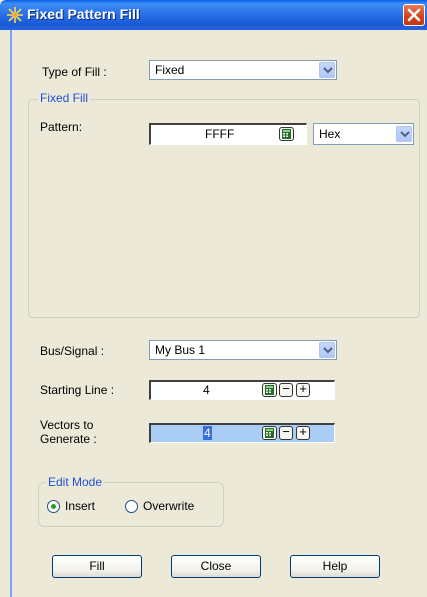 This screenshot has width=427, height=597. What do you see at coordinates (61, 127) in the screenshot?
I see `pattern-label: Pattern:` at bounding box center [61, 127].